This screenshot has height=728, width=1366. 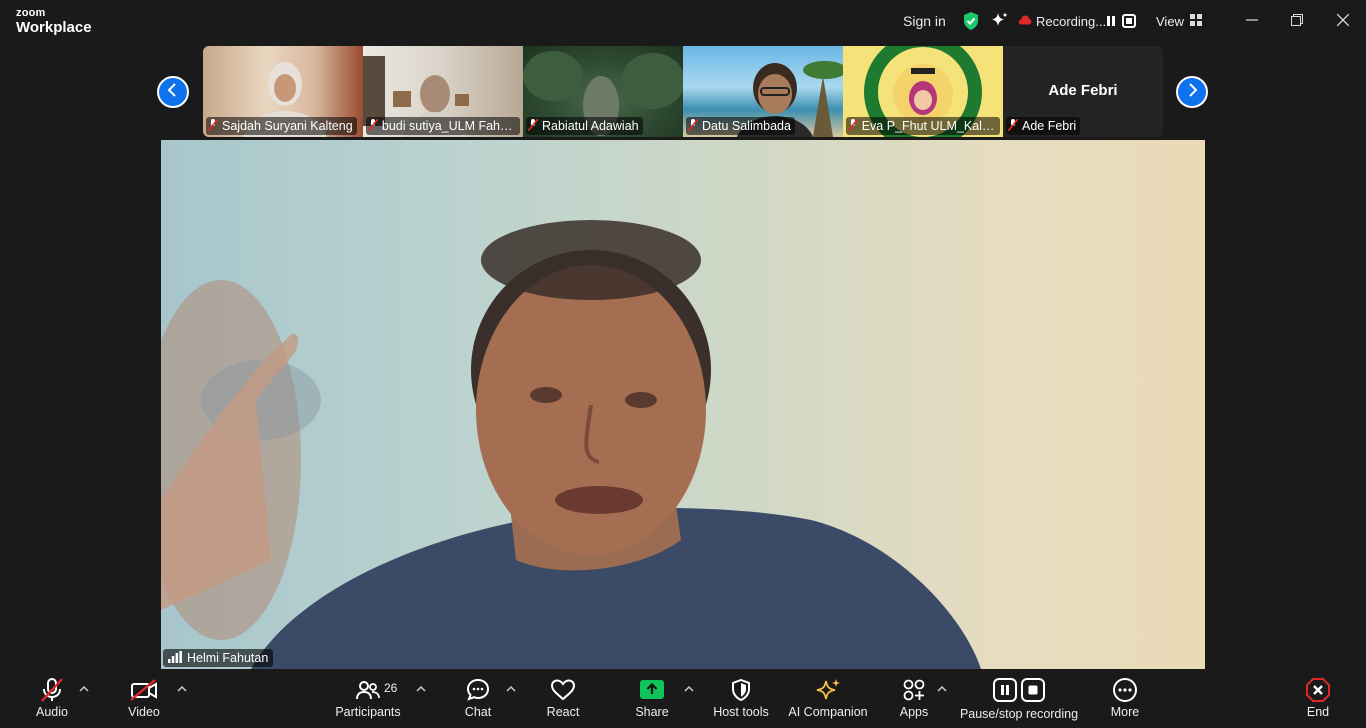 I want to click on video-off-name: Ade Febri, so click(x=1083, y=90).